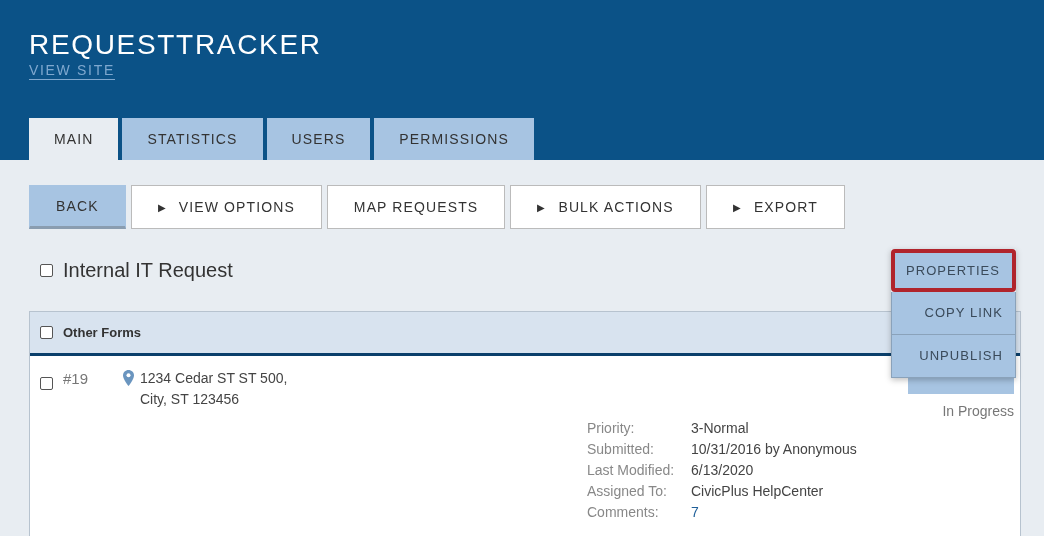 The height and width of the screenshot is (536, 1044). What do you see at coordinates (74, 139) in the screenshot?
I see `tab: MAIN` at bounding box center [74, 139].